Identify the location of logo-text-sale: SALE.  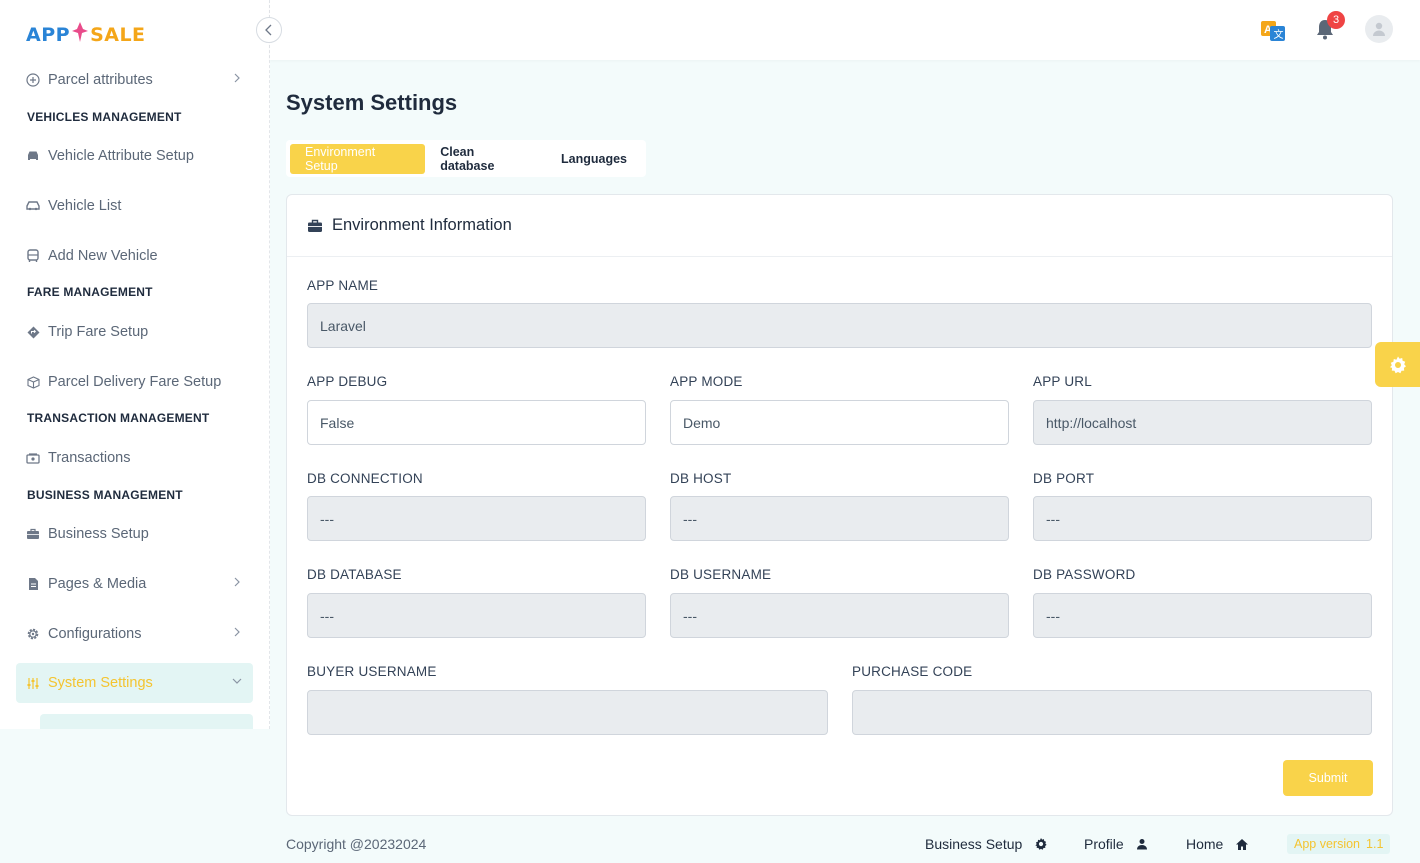
(118, 35).